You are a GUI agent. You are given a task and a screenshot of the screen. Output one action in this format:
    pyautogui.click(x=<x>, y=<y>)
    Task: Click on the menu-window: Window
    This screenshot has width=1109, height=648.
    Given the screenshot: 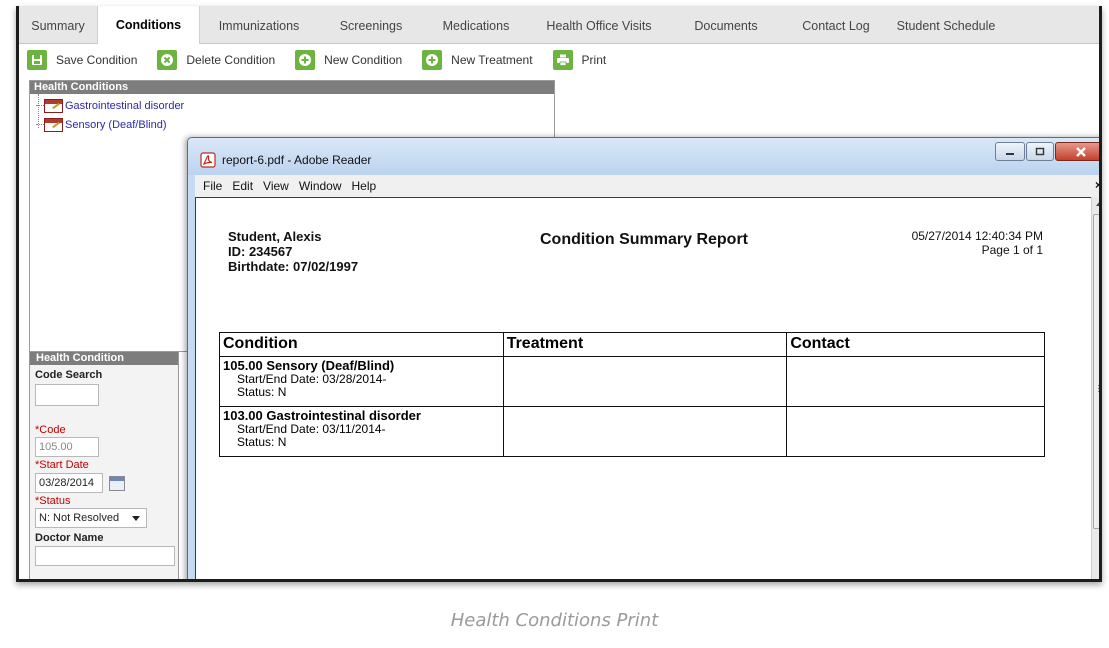 What is the action you would take?
    pyautogui.click(x=320, y=186)
    